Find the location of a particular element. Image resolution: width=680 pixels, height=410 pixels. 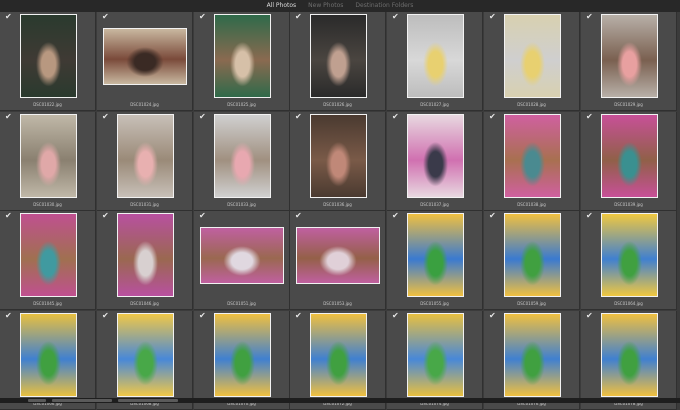

photo-cell: ✔ DSC01030.jpg is located at coordinates (48, 161).